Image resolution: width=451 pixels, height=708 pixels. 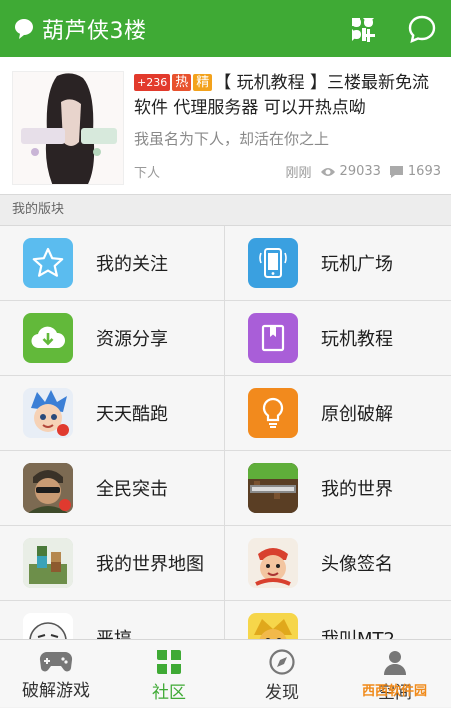 I want to click on app-header: 葫芦侠3楼, so click(x=225, y=28).